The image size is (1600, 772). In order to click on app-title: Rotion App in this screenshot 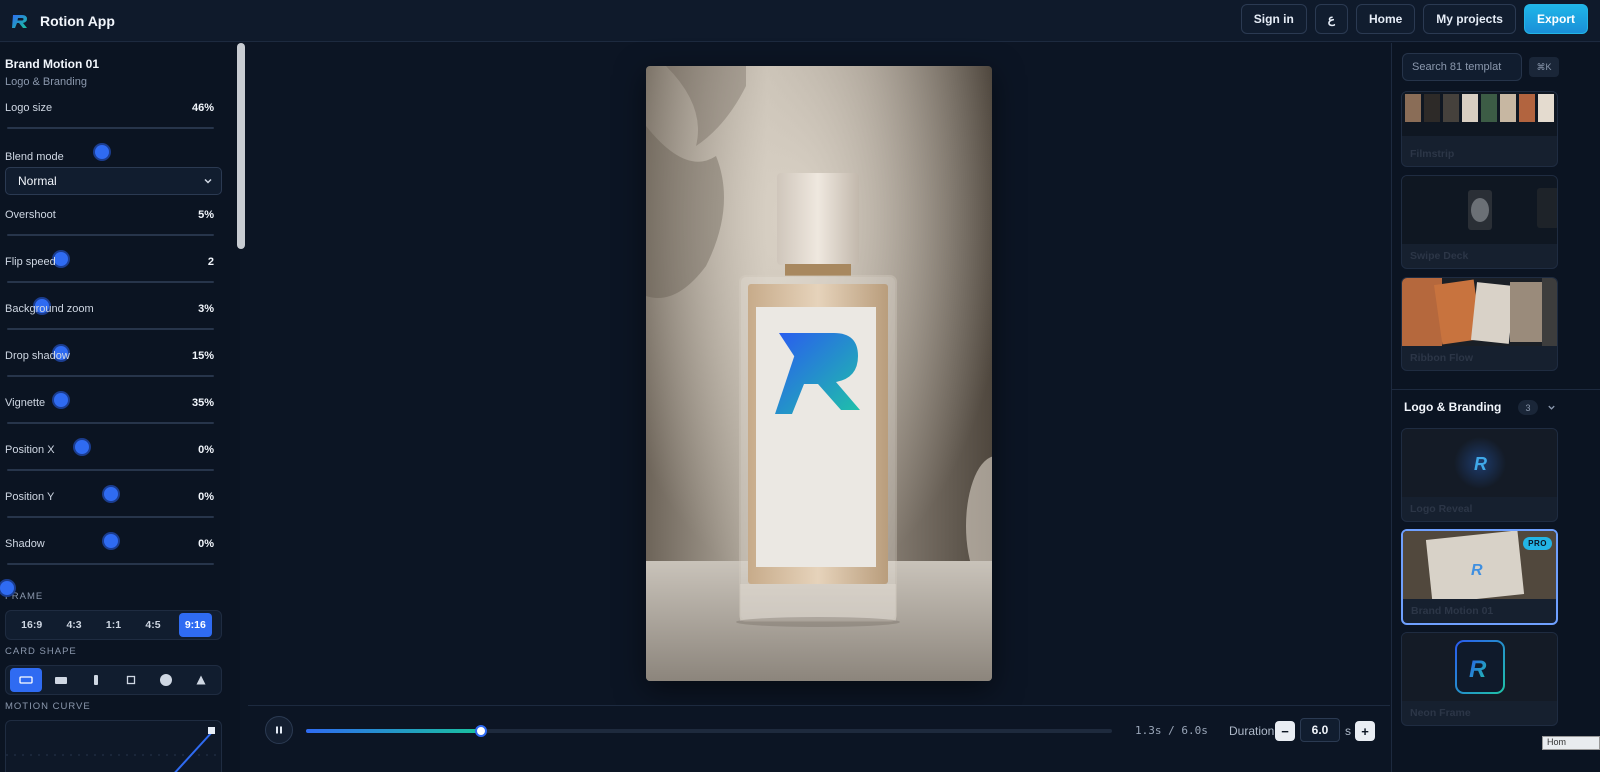, I will do `click(77, 20)`.